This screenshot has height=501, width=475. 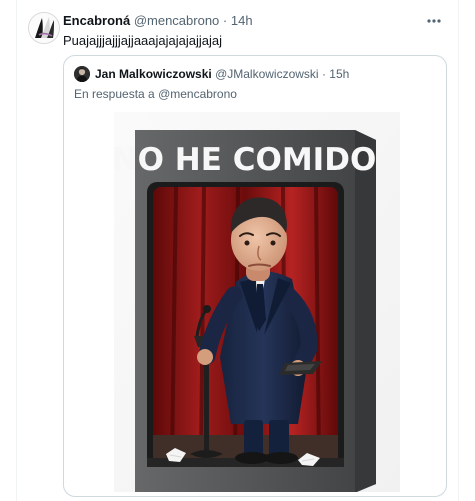 I want to click on quoted-user-handle: @JMalkowiczowski, so click(x=267, y=74).